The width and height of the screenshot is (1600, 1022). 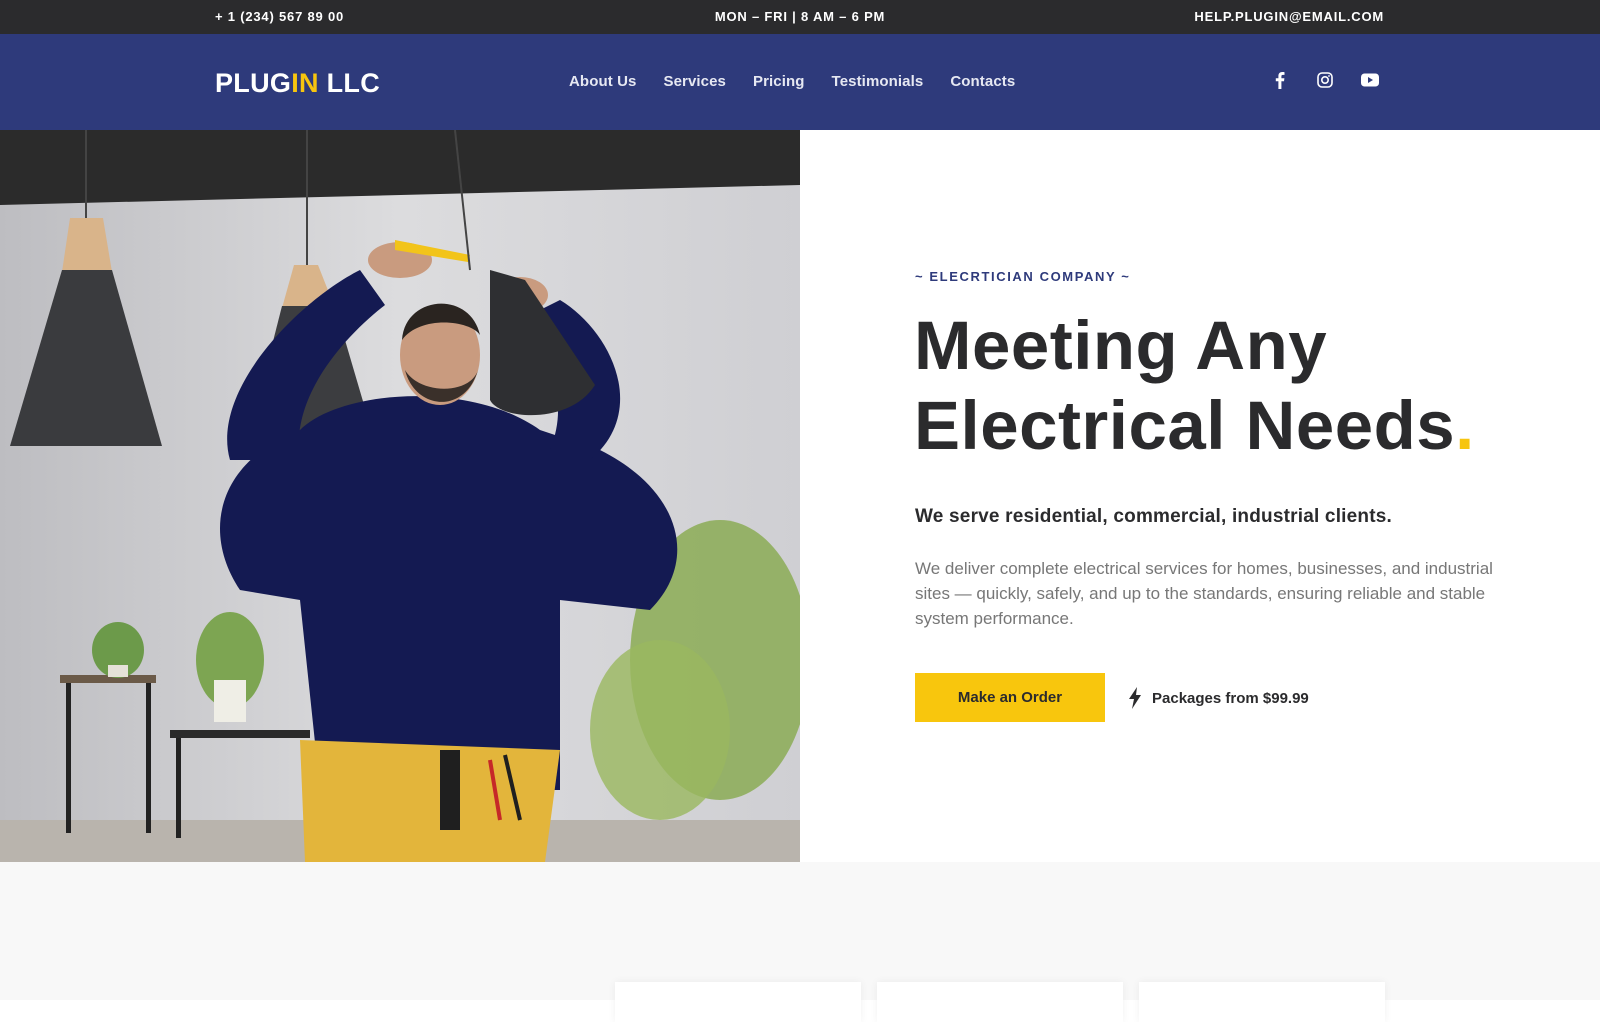 What do you see at coordinates (1289, 16) in the screenshot?
I see `email-link: HELP.PLUGIN@EMAIL.COM` at bounding box center [1289, 16].